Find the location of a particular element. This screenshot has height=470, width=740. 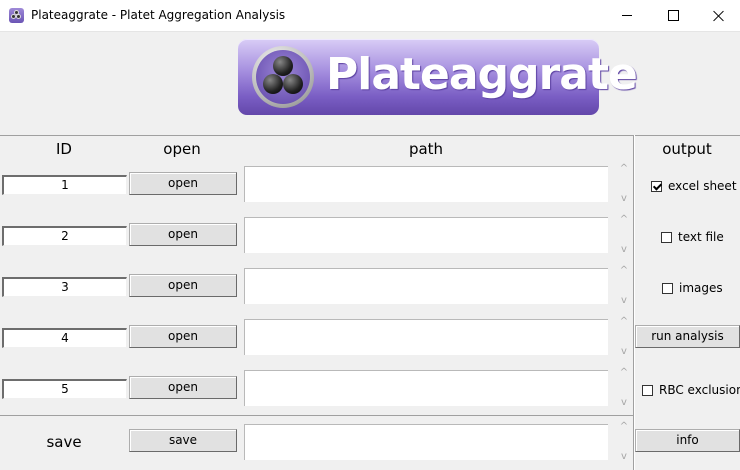

save-button: save is located at coordinates (183, 440).